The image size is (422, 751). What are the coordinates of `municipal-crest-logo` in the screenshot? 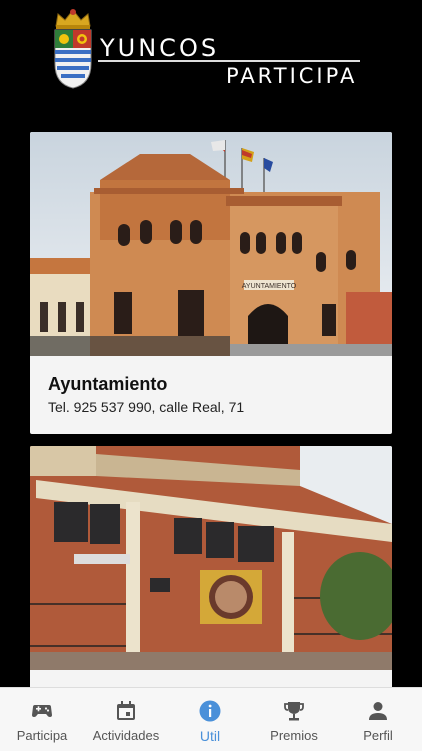 It's located at (73, 49).